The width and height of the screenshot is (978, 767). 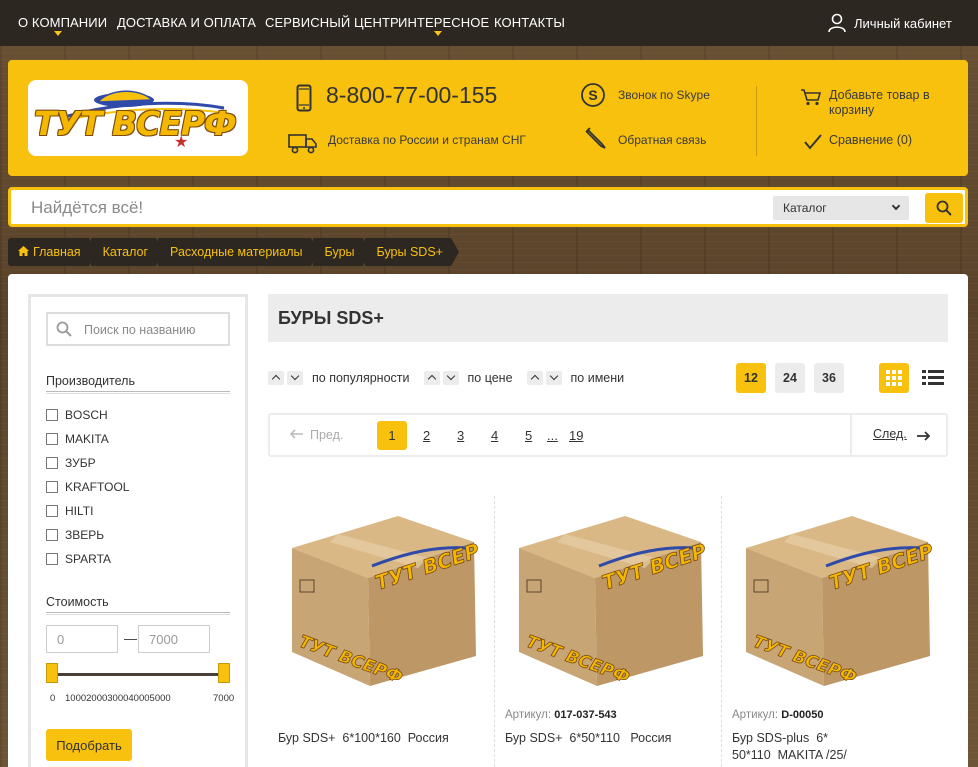 I want to click on sort-bar: по популярности по цене по имени, so click(x=446, y=378).